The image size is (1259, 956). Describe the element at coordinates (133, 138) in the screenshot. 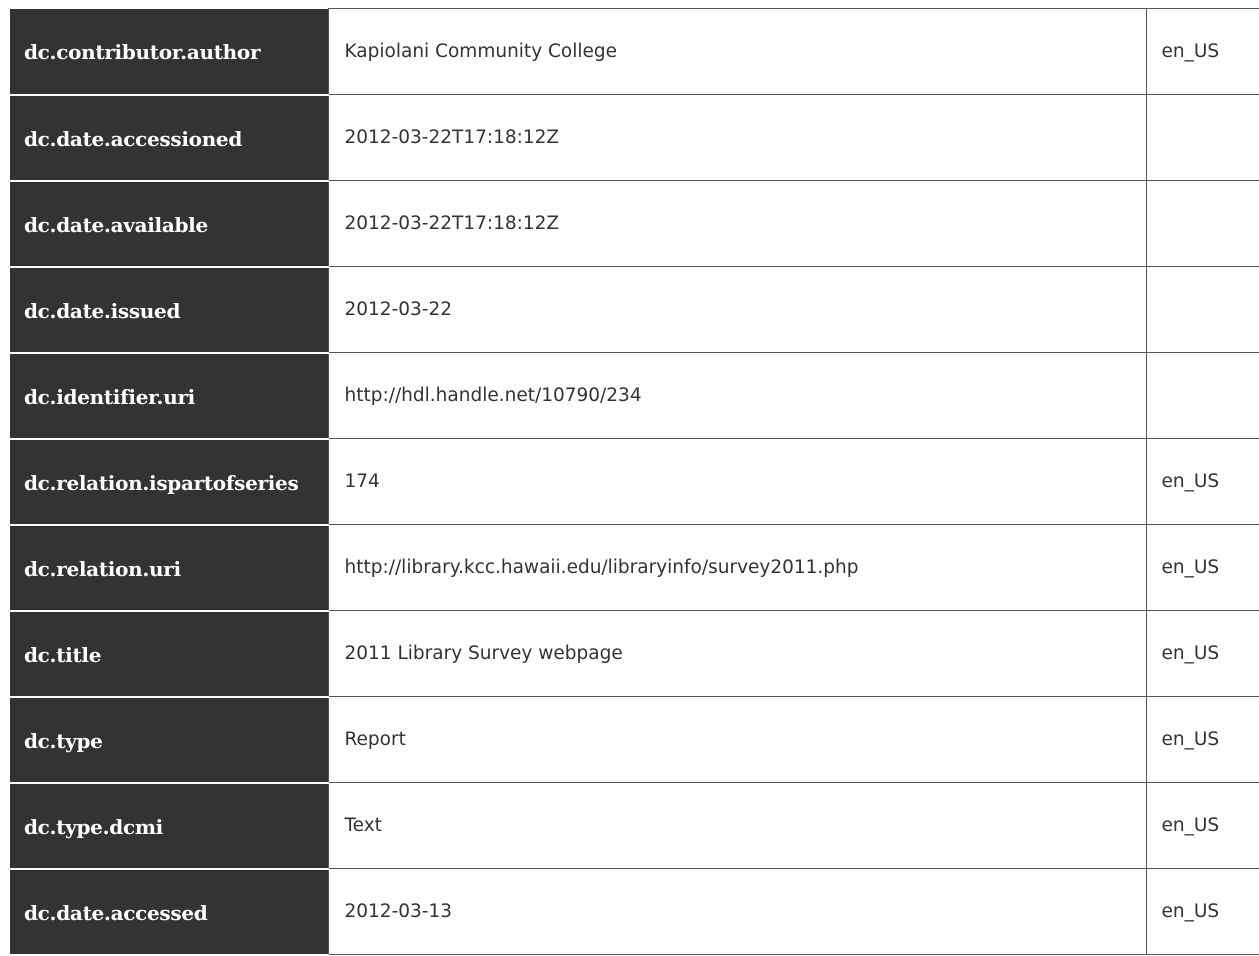

I see `field-name: dc.date.accessioned` at that location.